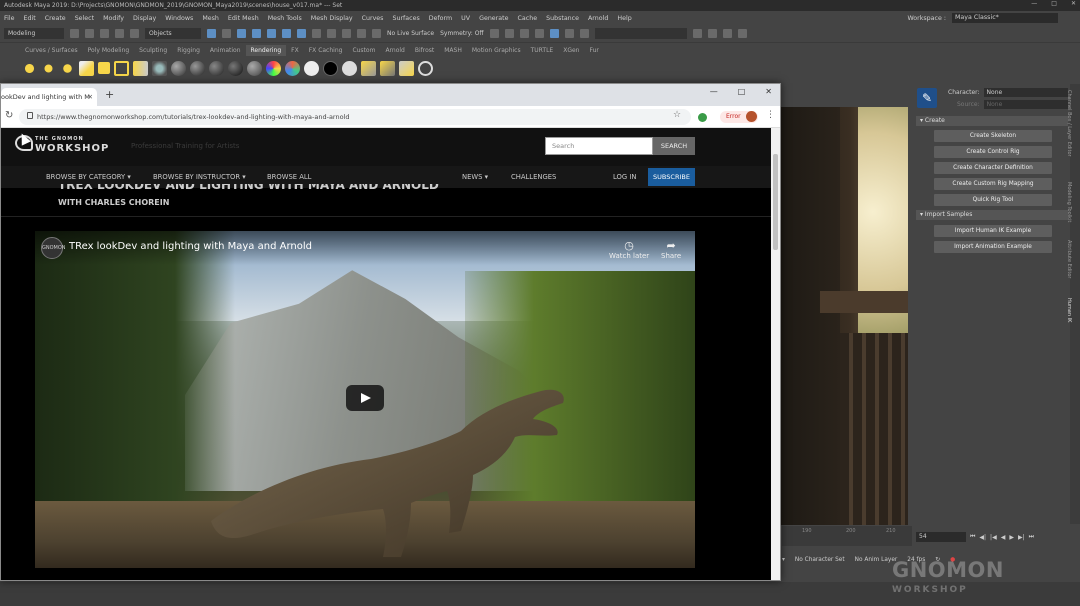 The image size is (1080, 606). What do you see at coordinates (624, 177) in the screenshot?
I see `nav-log-in: LOG IN` at bounding box center [624, 177].